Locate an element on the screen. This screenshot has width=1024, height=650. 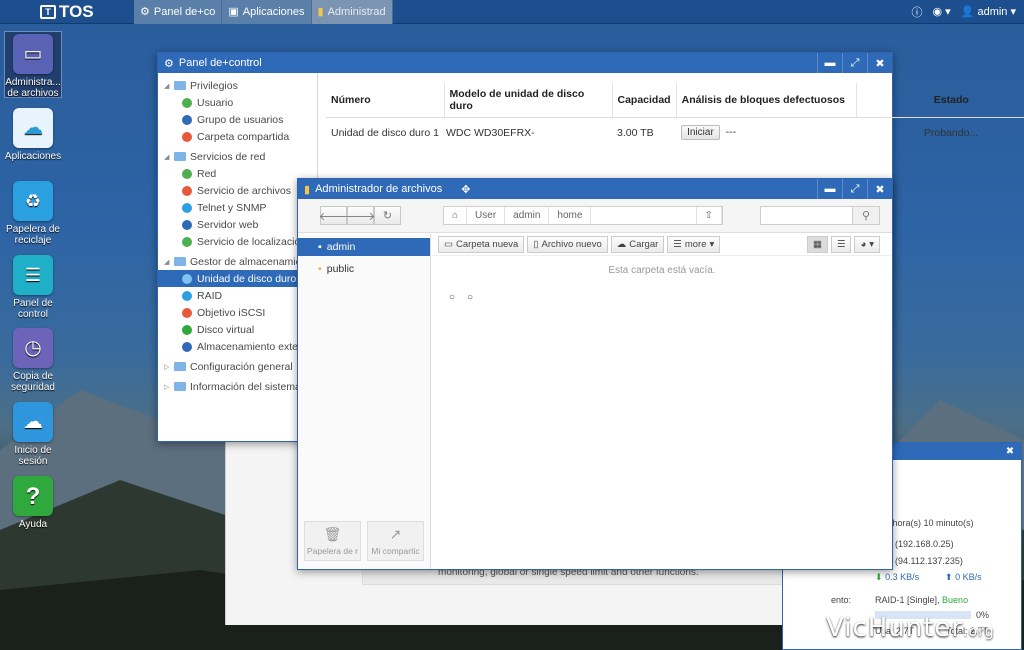
users-icon is located at coordinates (187, 119).